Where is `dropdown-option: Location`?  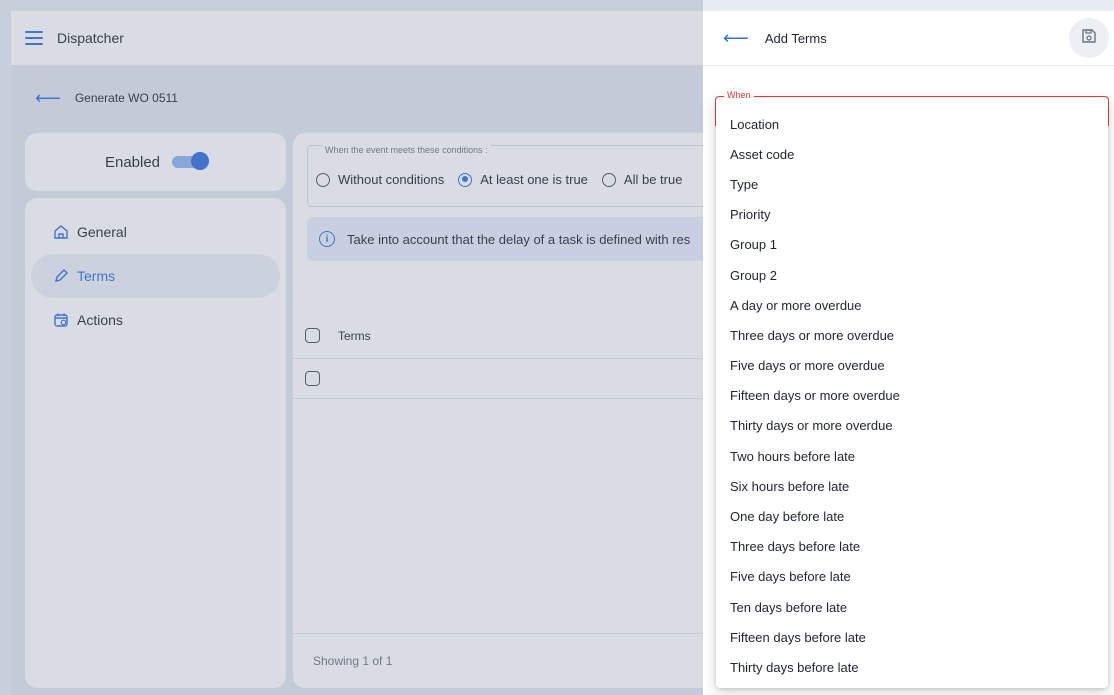
dropdown-option: Location is located at coordinates (912, 124).